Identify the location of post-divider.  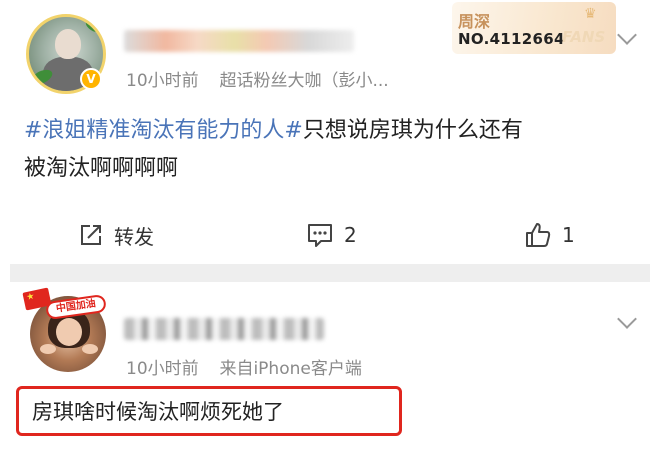
(330, 273).